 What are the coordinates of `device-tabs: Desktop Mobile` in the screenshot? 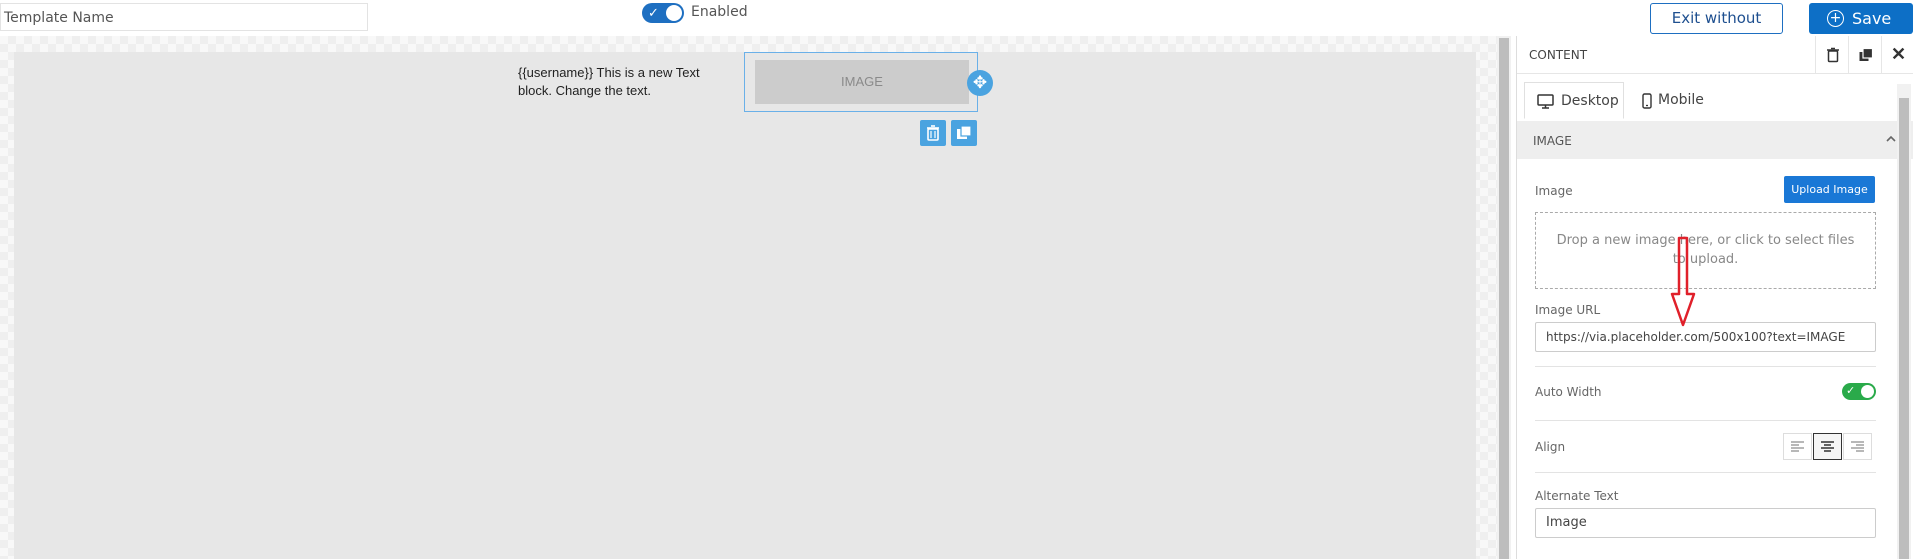 It's located at (1715, 97).